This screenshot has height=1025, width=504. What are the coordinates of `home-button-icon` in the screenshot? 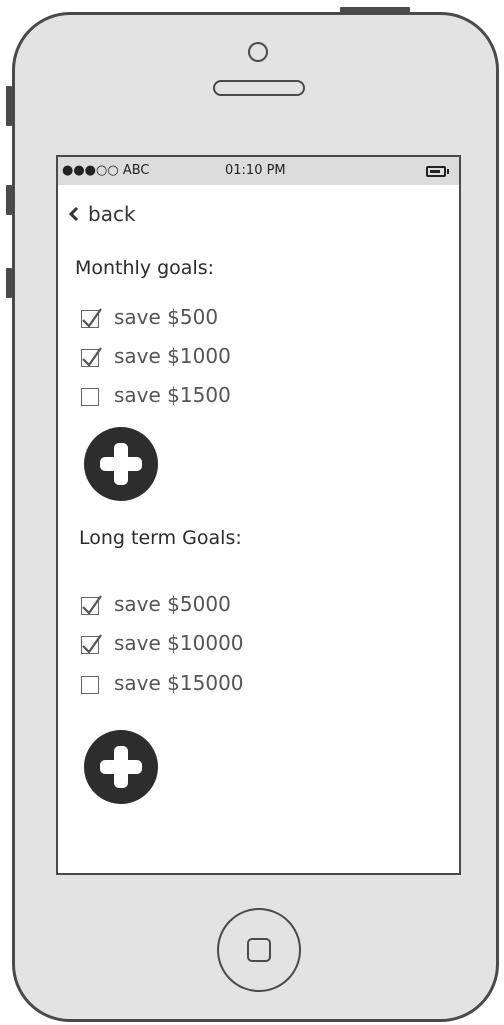 It's located at (259, 950).